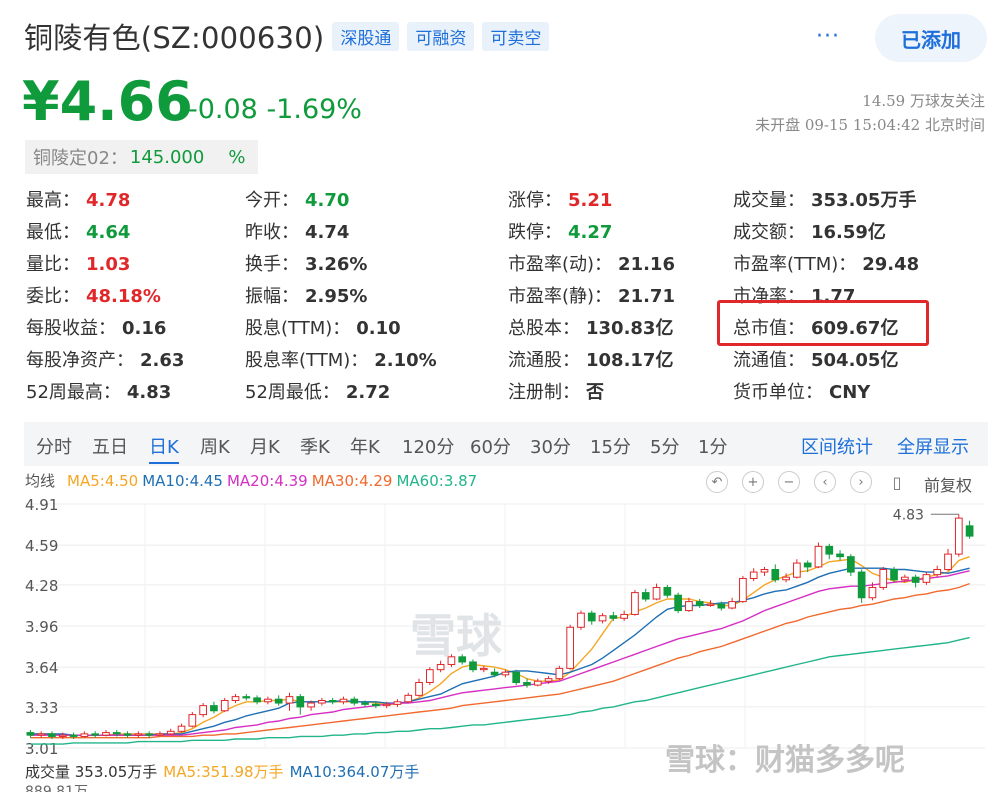 The width and height of the screenshot is (1003, 792). I want to click on ma-label: 均线, so click(40, 481).